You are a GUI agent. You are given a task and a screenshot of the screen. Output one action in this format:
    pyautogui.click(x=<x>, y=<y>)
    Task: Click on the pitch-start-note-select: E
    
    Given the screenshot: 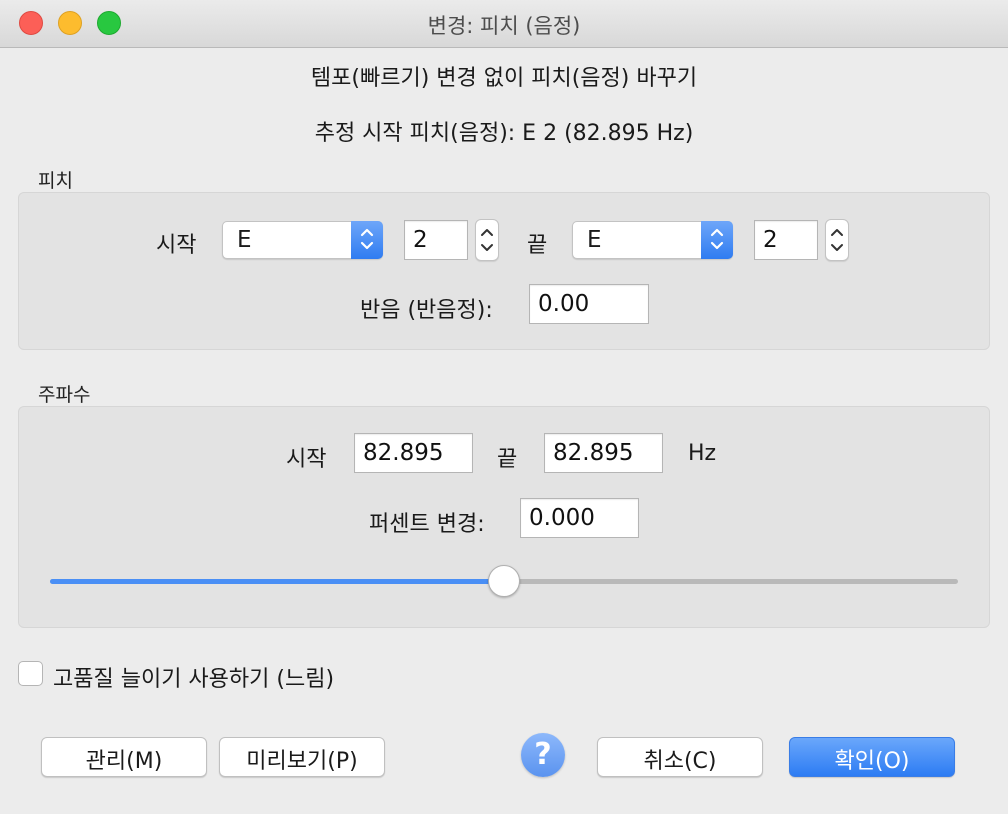 What is the action you would take?
    pyautogui.click(x=302, y=240)
    